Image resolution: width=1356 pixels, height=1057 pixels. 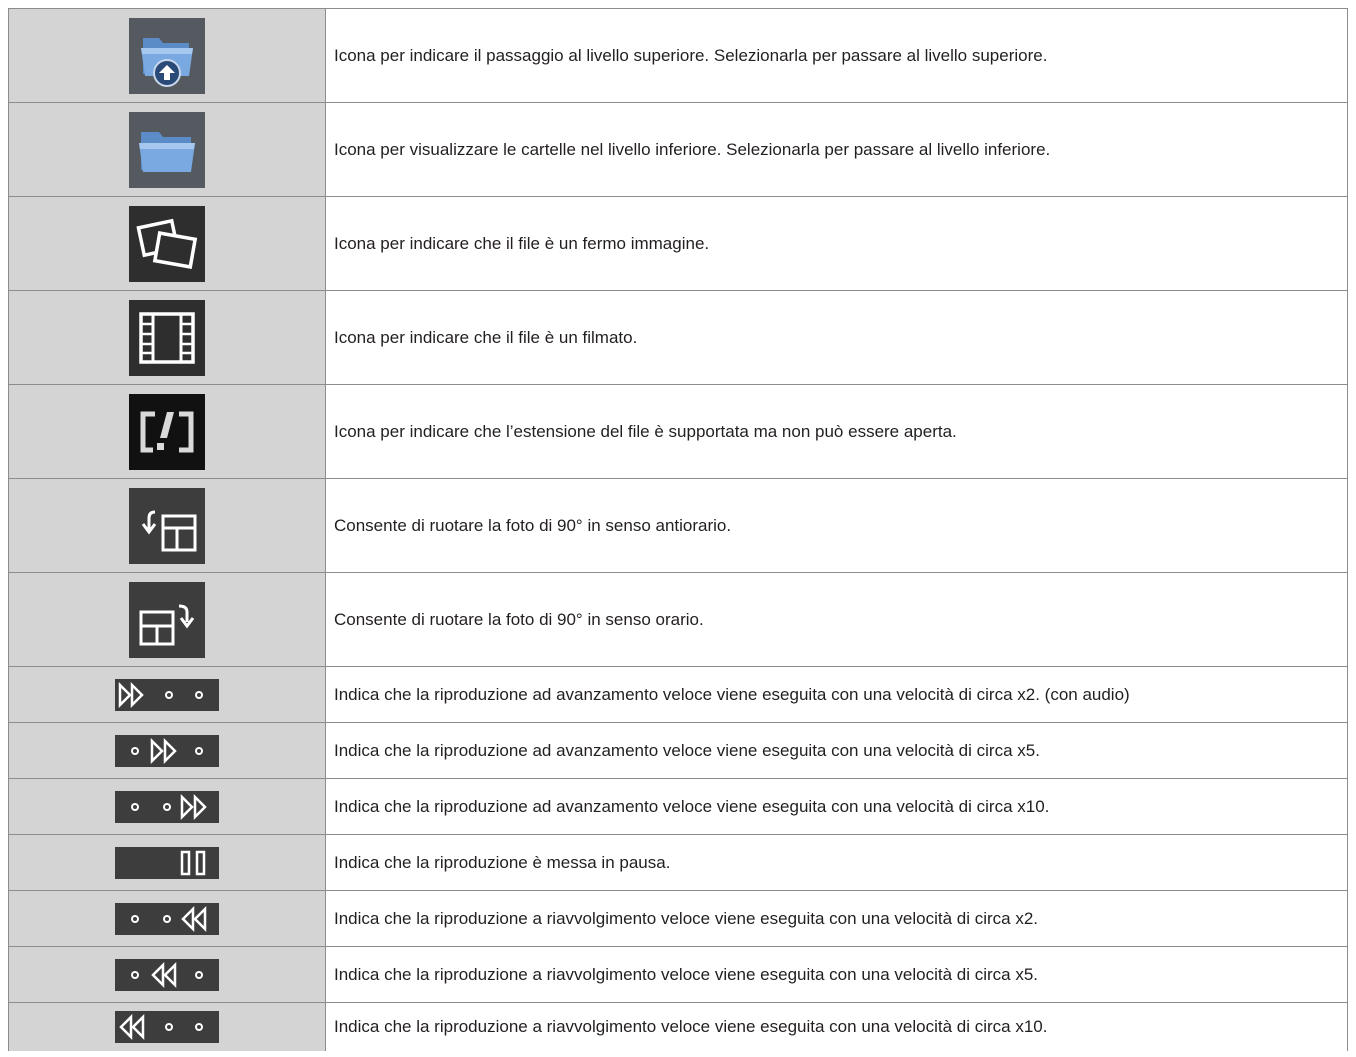 What do you see at coordinates (167, 862) in the screenshot?
I see `pause-icon` at bounding box center [167, 862].